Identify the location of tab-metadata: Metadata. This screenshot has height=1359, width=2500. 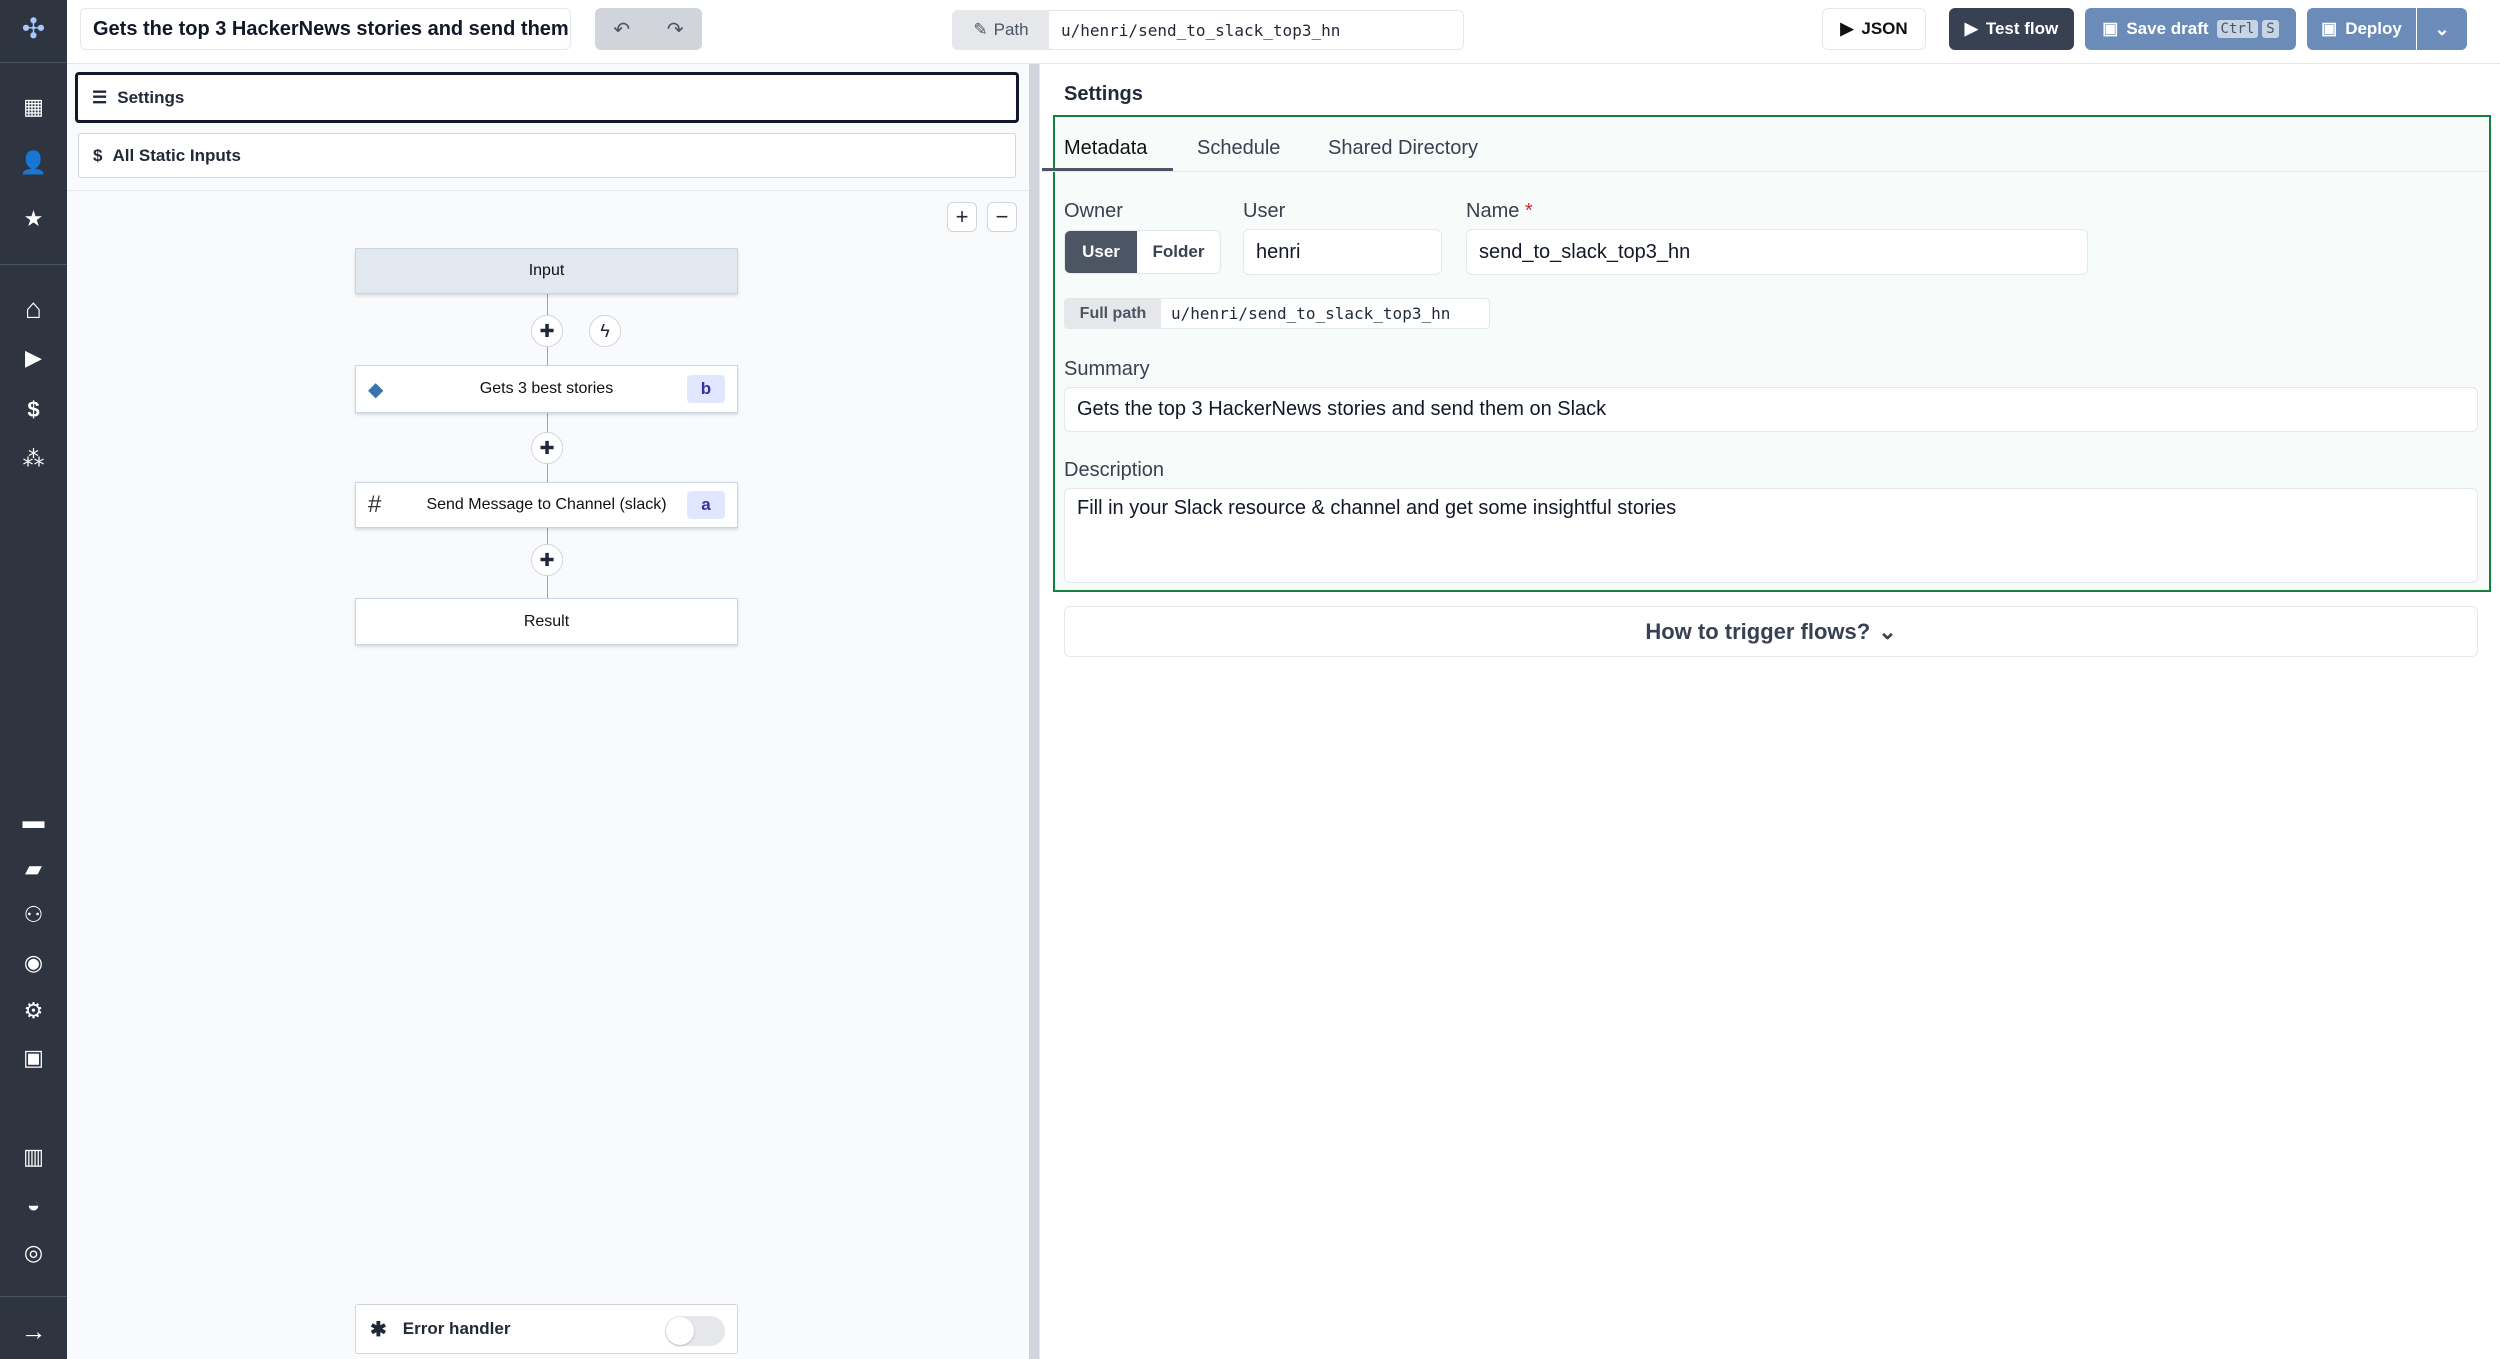
(1105, 148).